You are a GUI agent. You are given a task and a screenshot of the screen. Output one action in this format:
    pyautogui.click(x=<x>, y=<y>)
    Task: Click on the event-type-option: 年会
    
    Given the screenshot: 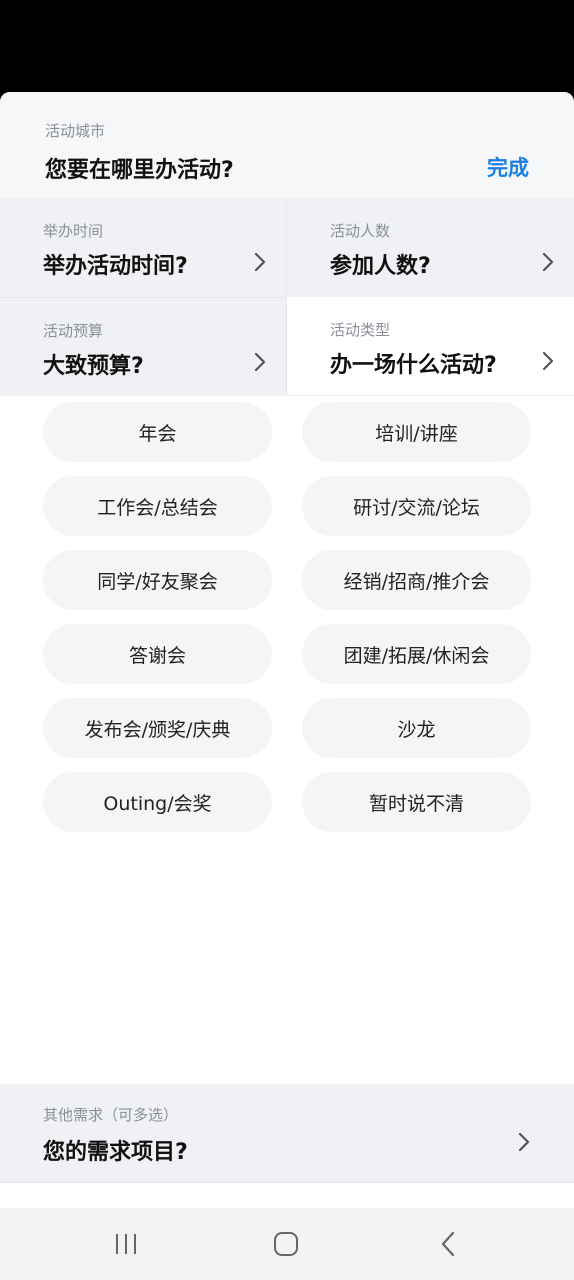 What is the action you would take?
    pyautogui.click(x=157, y=432)
    